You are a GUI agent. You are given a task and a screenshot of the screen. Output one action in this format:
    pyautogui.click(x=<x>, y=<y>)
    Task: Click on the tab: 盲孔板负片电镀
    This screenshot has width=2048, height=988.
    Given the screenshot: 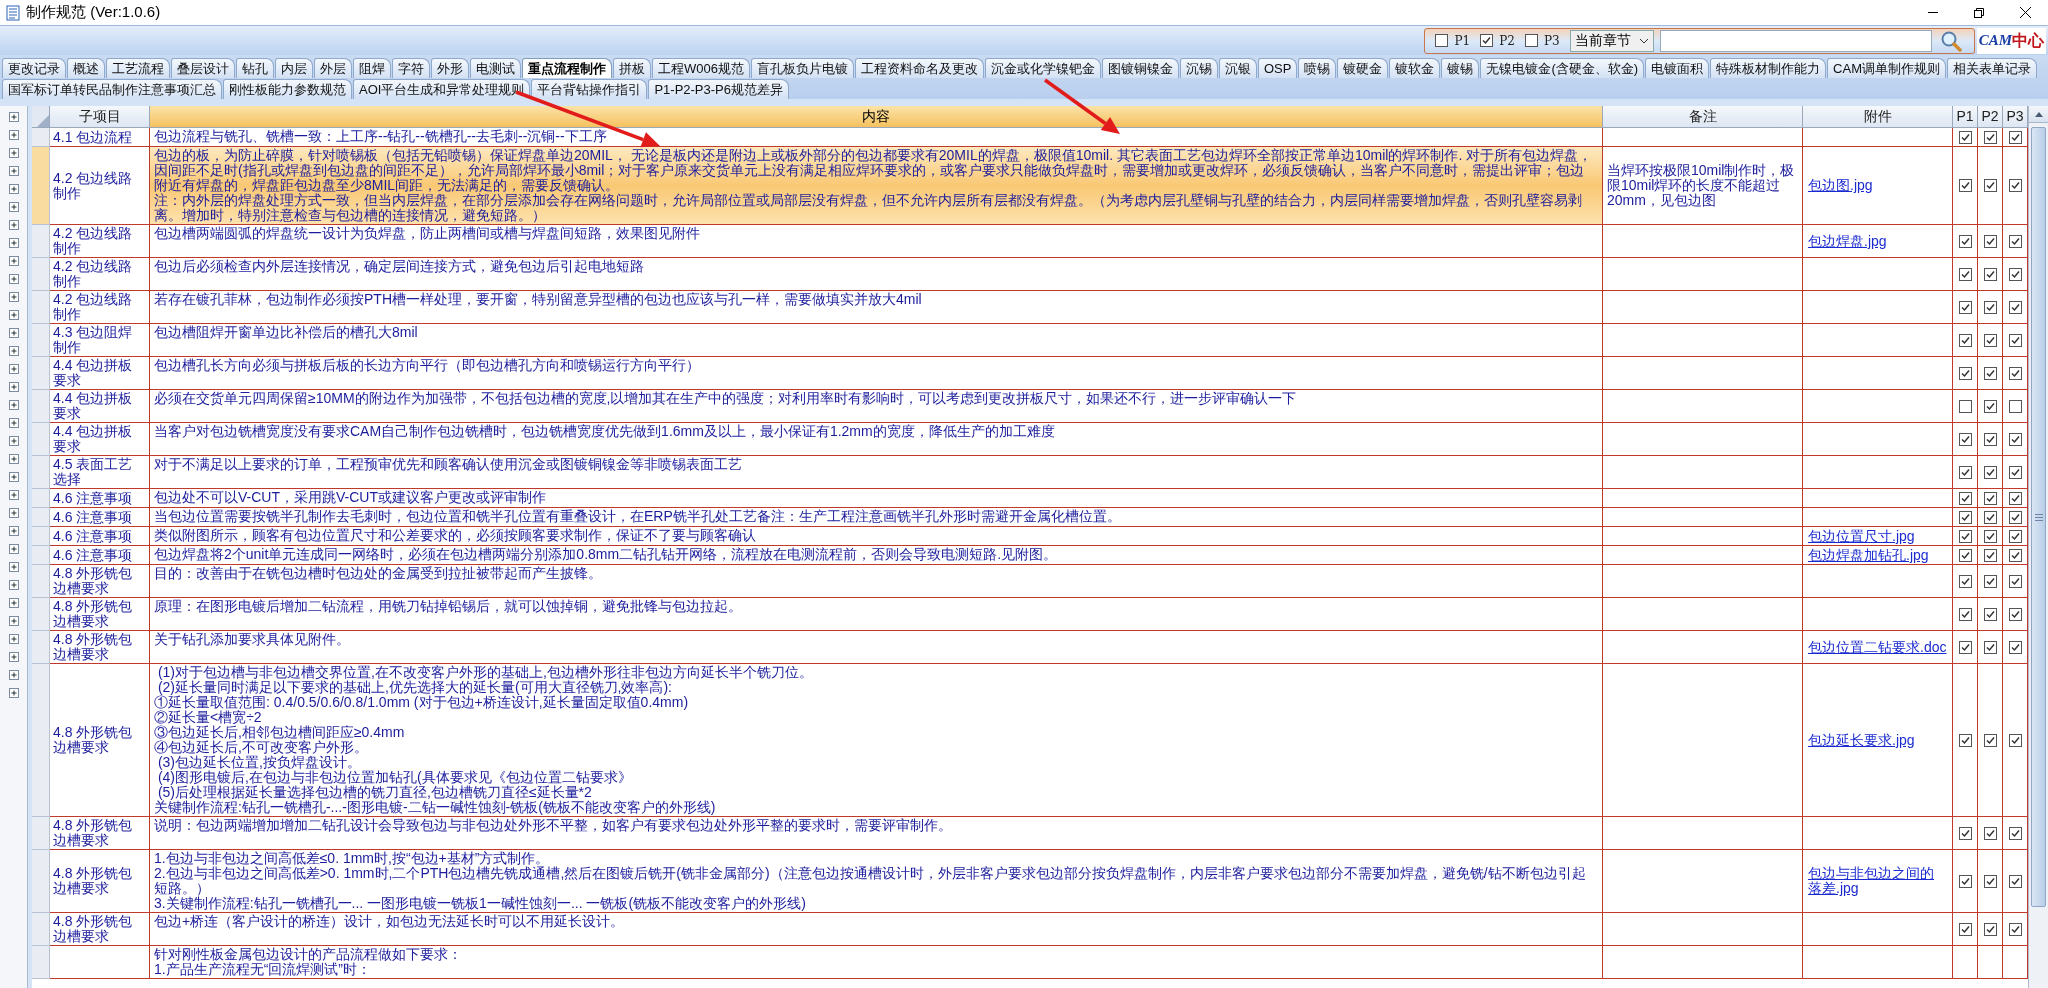 What is the action you would take?
    pyautogui.click(x=802, y=68)
    